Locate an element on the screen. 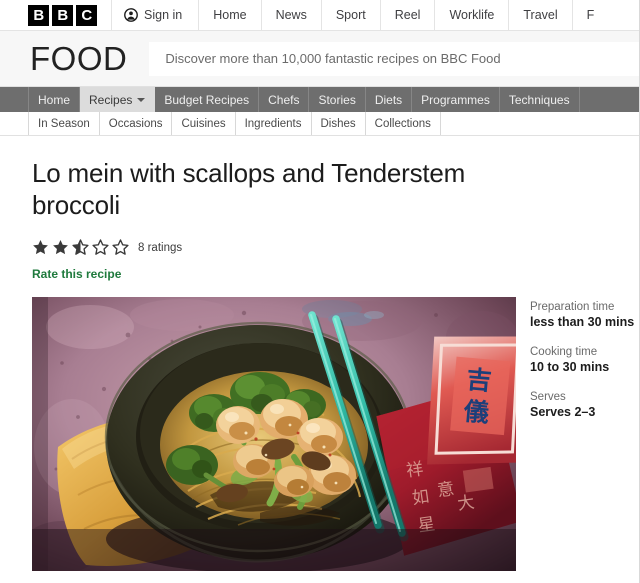  svg-text: 吉 is located at coordinates (478, 380).